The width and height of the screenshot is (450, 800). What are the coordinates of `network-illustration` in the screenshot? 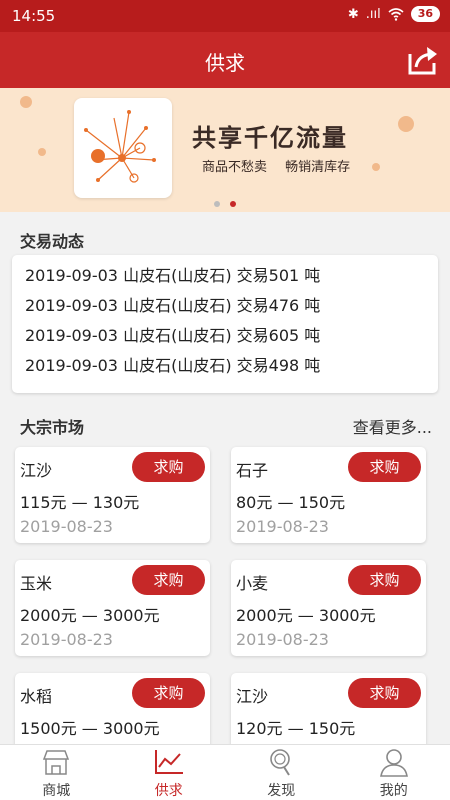 It's located at (123, 148).